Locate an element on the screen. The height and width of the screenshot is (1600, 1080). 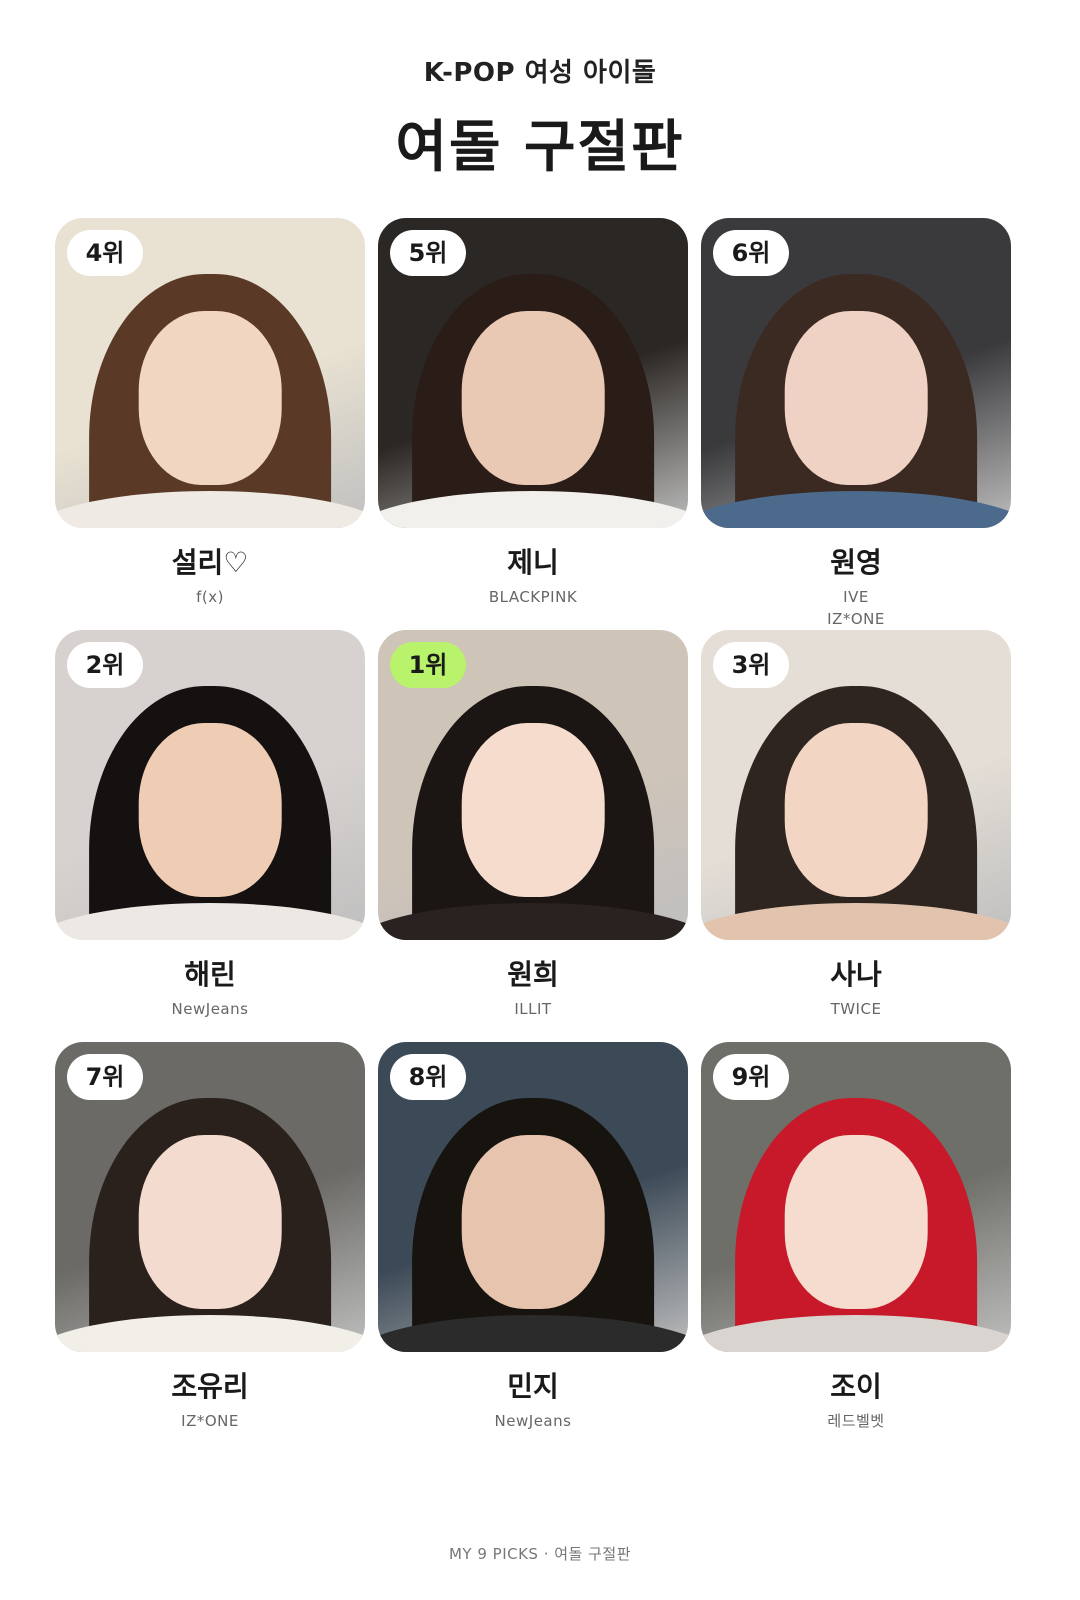
idol-card: 3위사나 TWICE is located at coordinates (856, 825).